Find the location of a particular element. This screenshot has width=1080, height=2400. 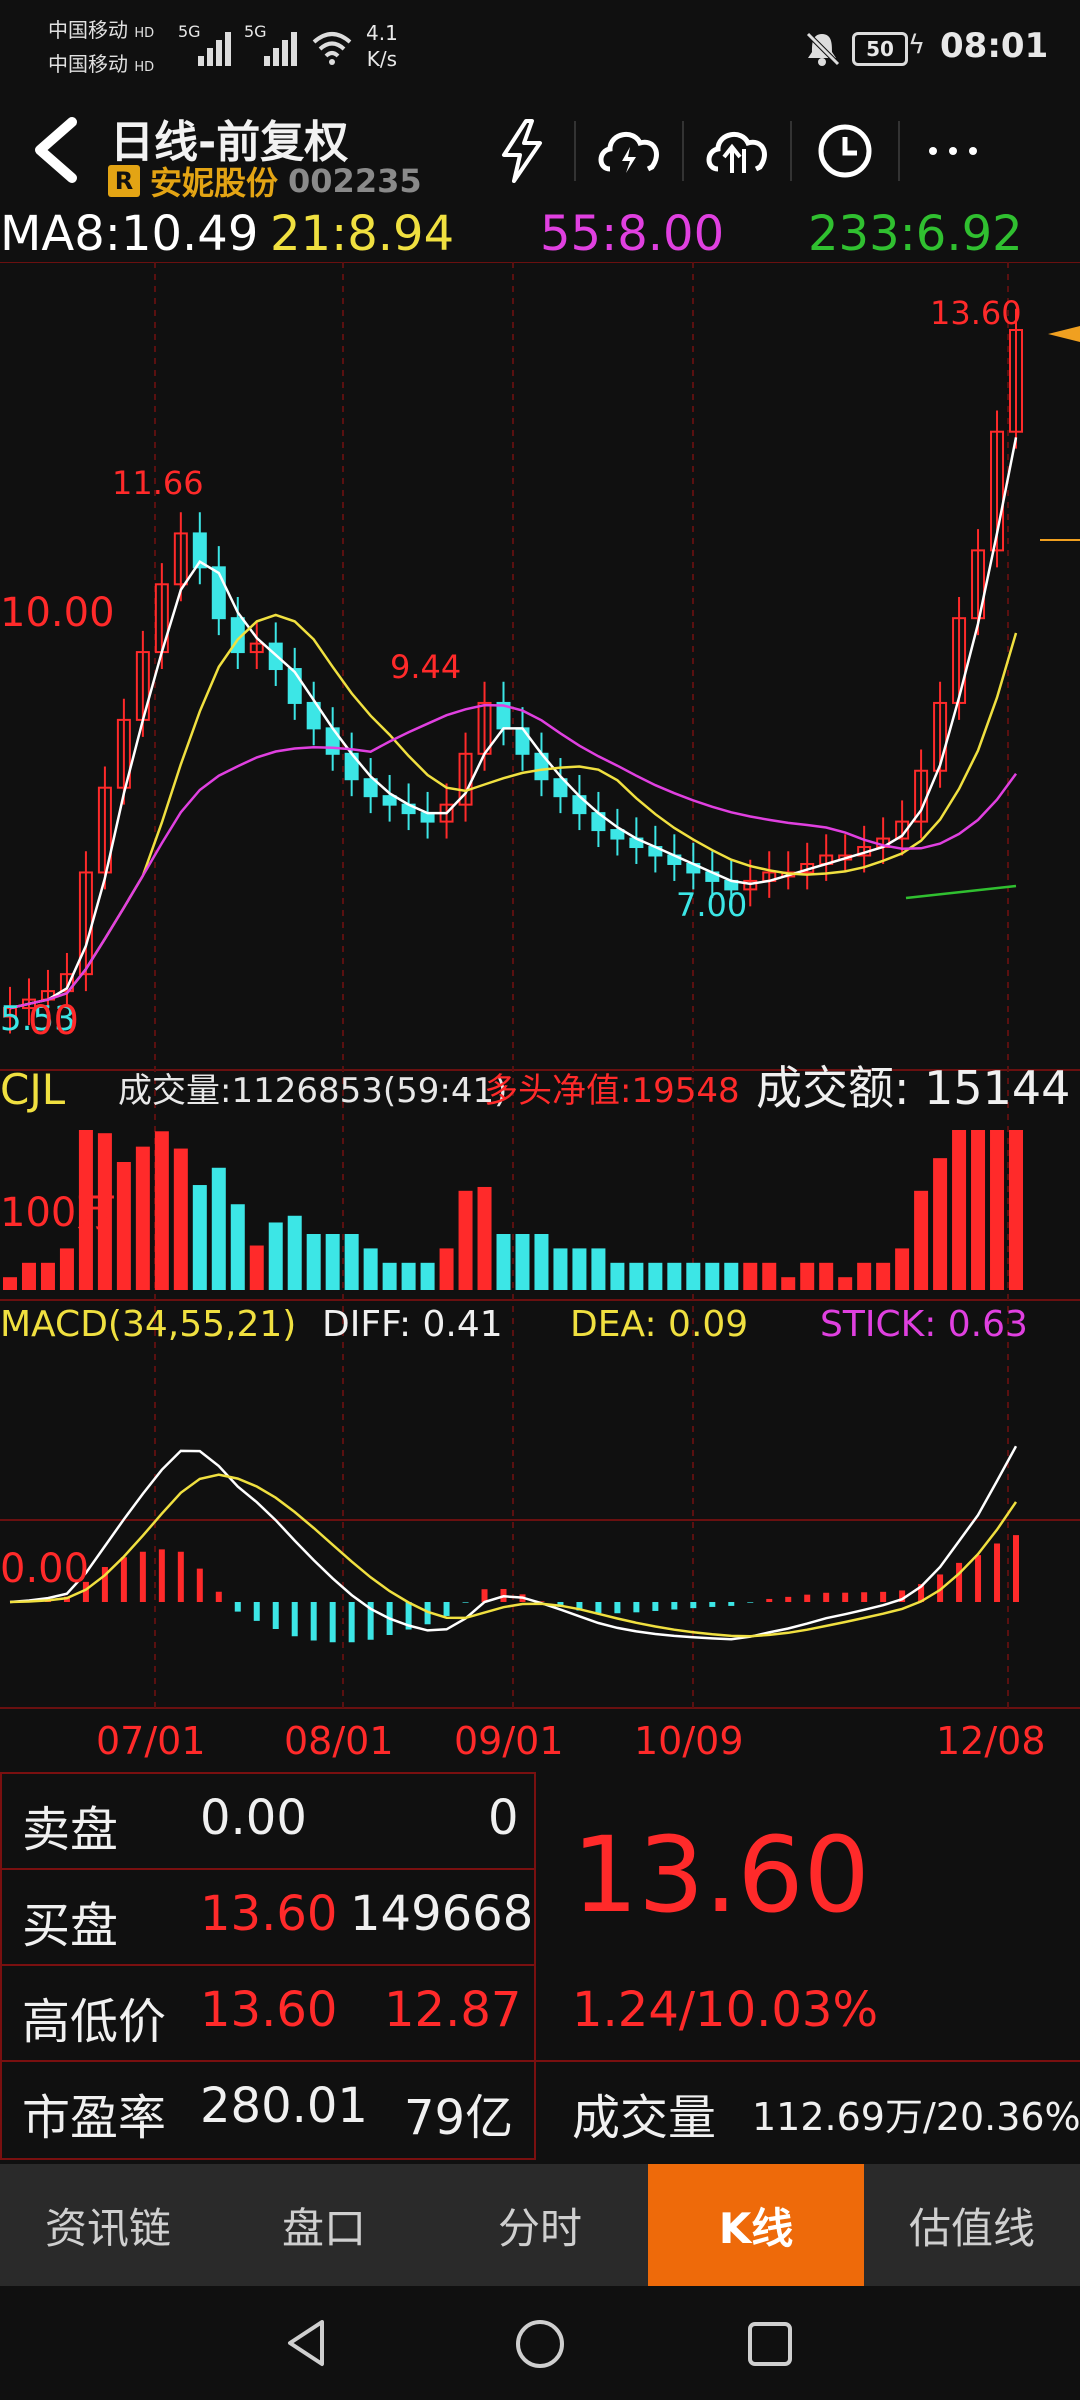

peak2-label: 9.44 is located at coordinates (425, 667).